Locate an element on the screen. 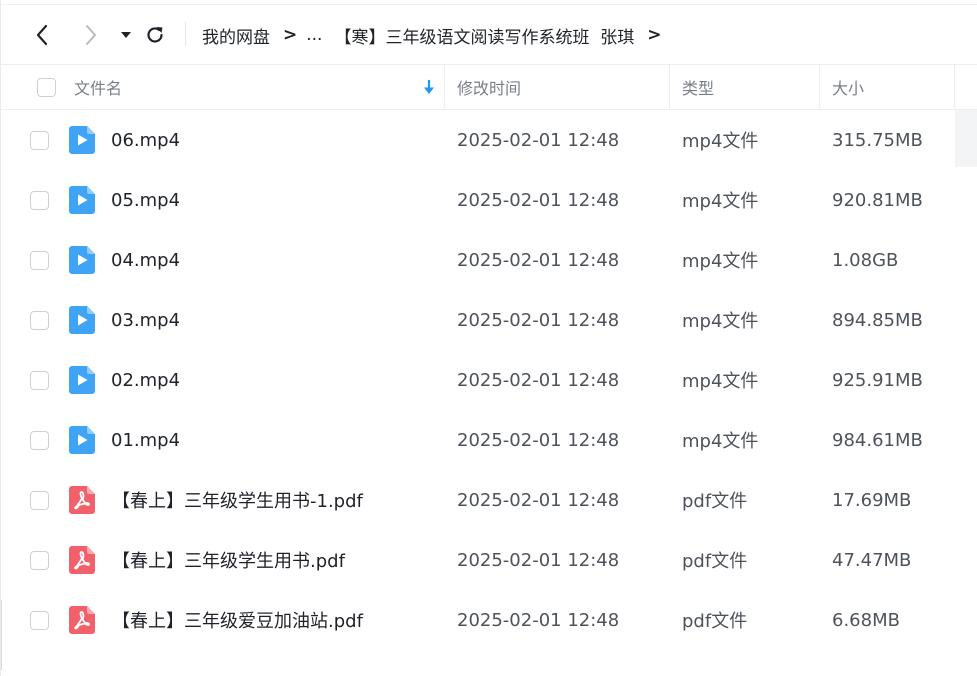 This screenshot has width=977, height=676. chevron-right-icon is located at coordinates (91, 35).